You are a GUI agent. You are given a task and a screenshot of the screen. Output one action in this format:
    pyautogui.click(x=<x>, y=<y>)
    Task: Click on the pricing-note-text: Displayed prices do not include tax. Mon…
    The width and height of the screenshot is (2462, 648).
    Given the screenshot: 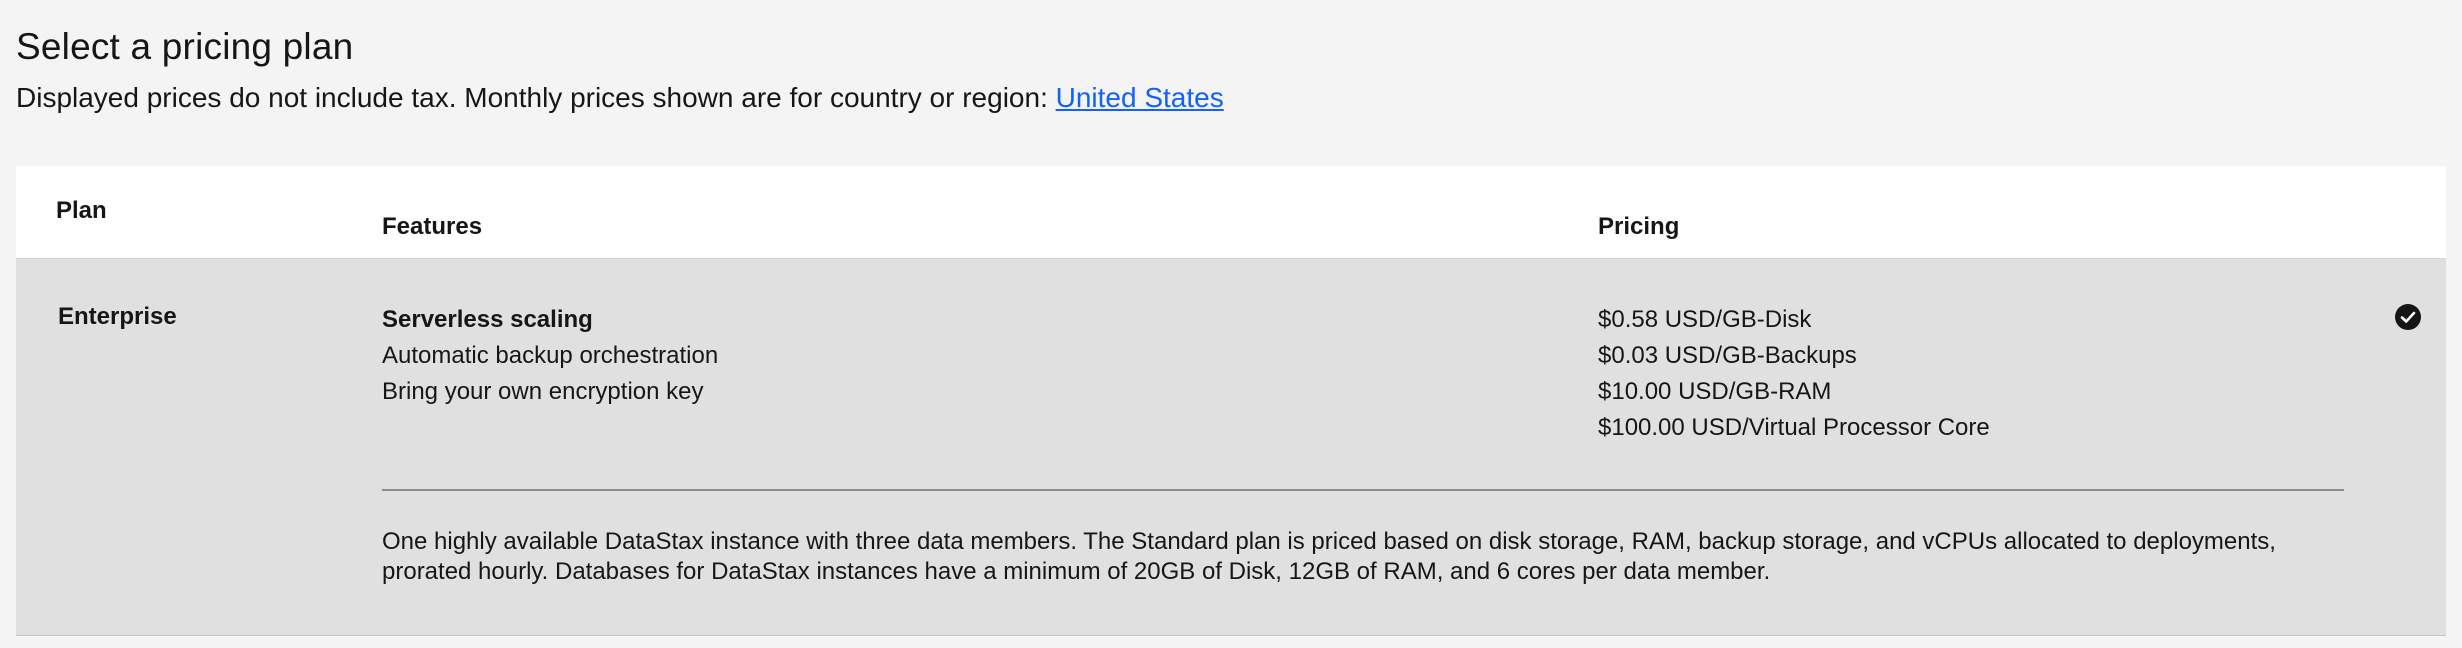 What is the action you would take?
    pyautogui.click(x=536, y=97)
    